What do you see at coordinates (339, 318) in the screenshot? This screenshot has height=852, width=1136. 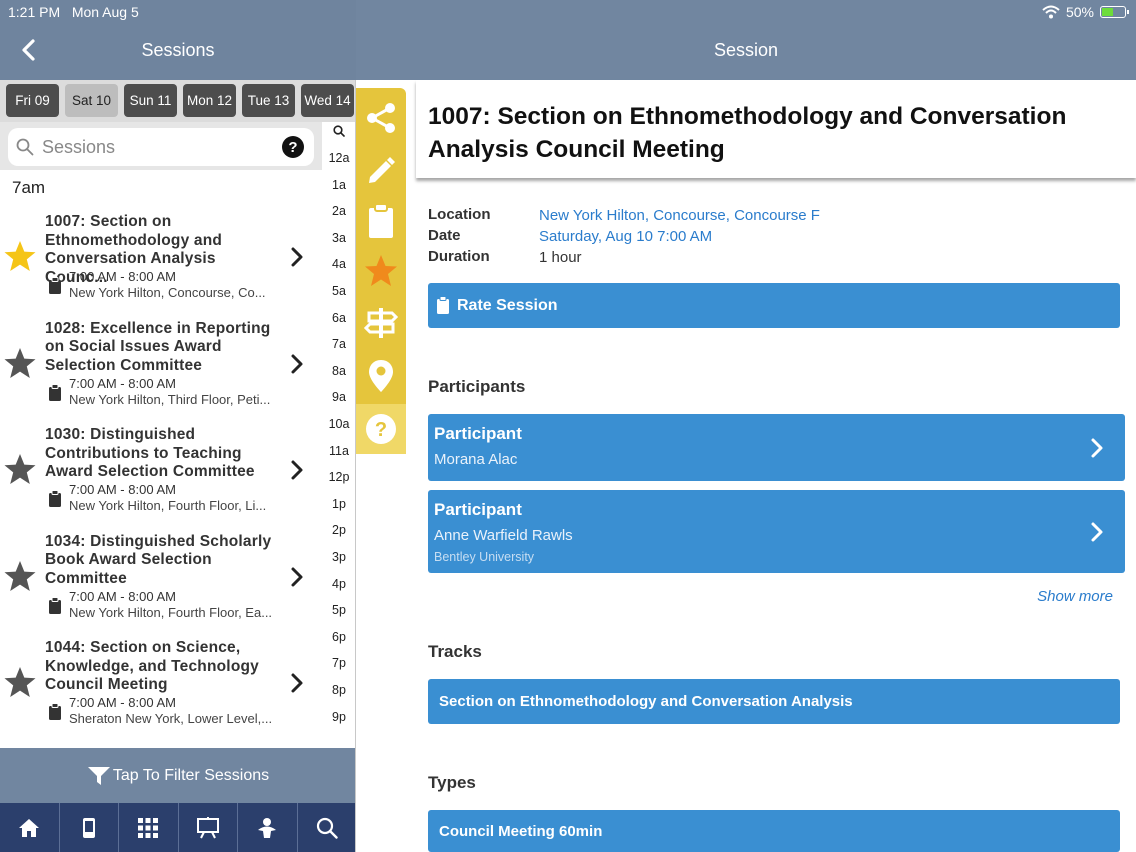 I see `hour-index-item: 6a` at bounding box center [339, 318].